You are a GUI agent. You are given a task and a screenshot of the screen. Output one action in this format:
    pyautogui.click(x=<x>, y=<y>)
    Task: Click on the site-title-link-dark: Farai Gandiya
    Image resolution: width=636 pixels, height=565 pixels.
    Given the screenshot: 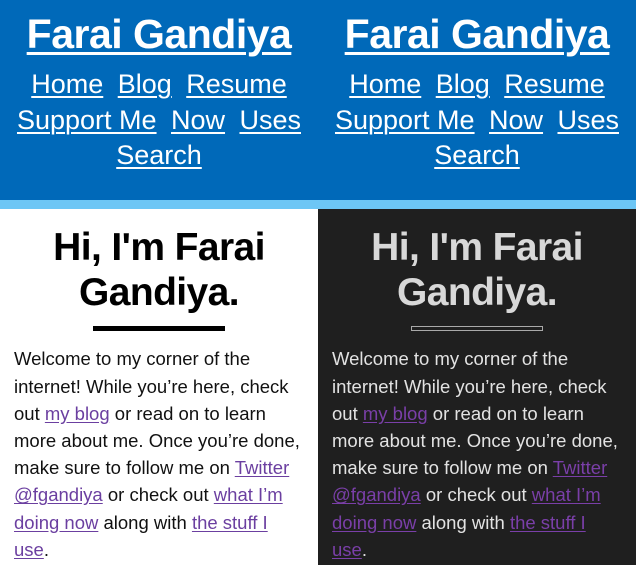 What is the action you would take?
    pyautogui.click(x=477, y=34)
    